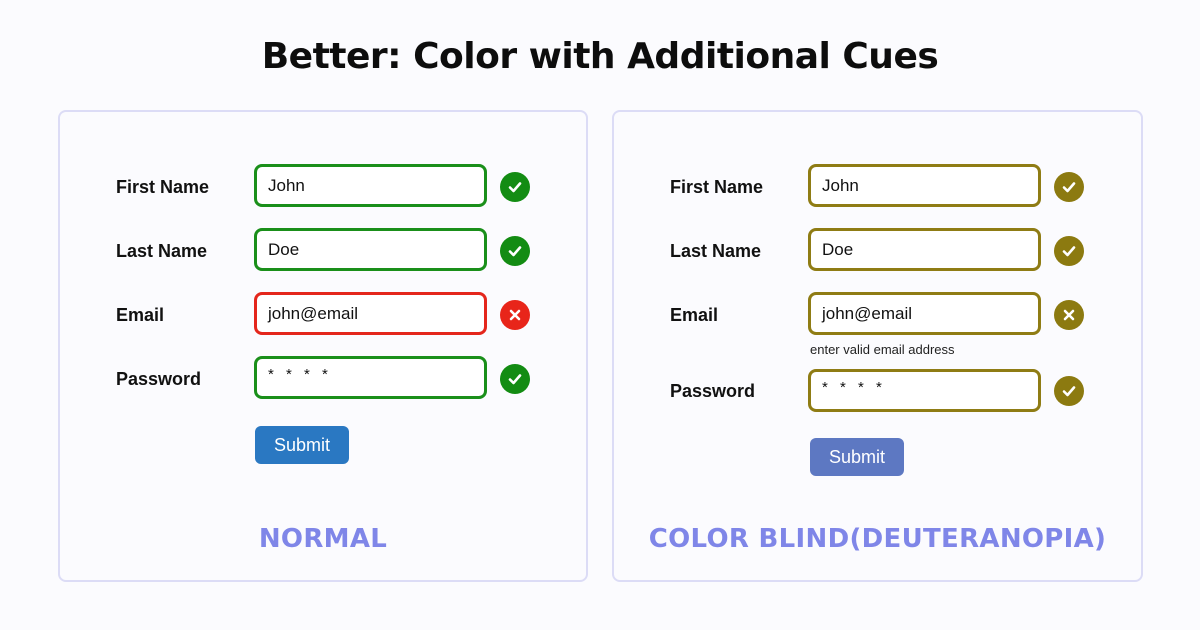  I want to click on email-error-hint: enter valid email address, so click(882, 349).